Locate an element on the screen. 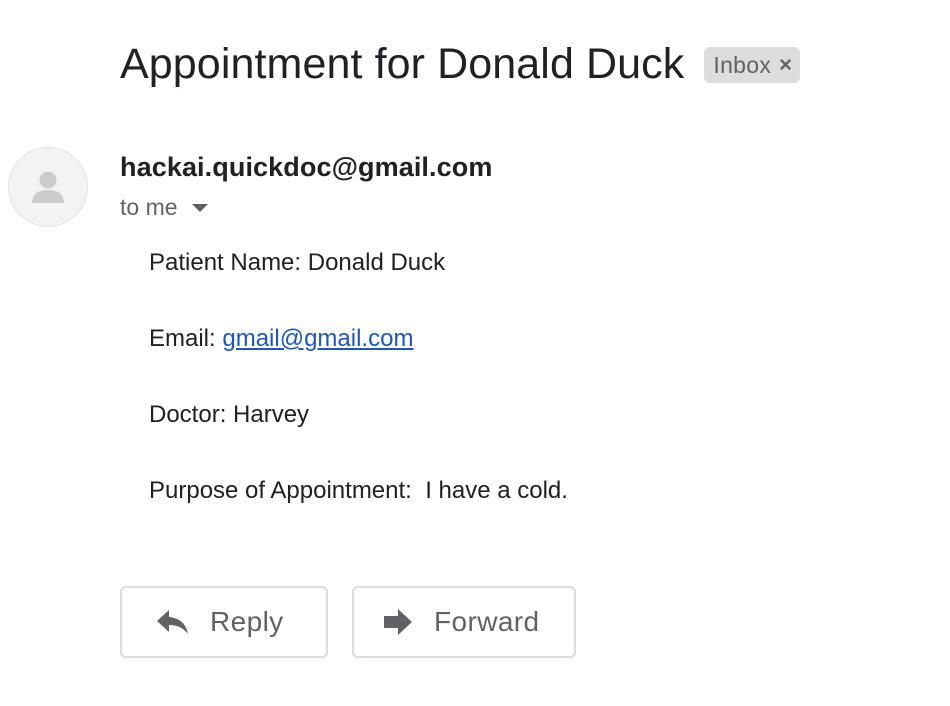 The width and height of the screenshot is (950, 706). reply-arrow-icon is located at coordinates (173, 622).